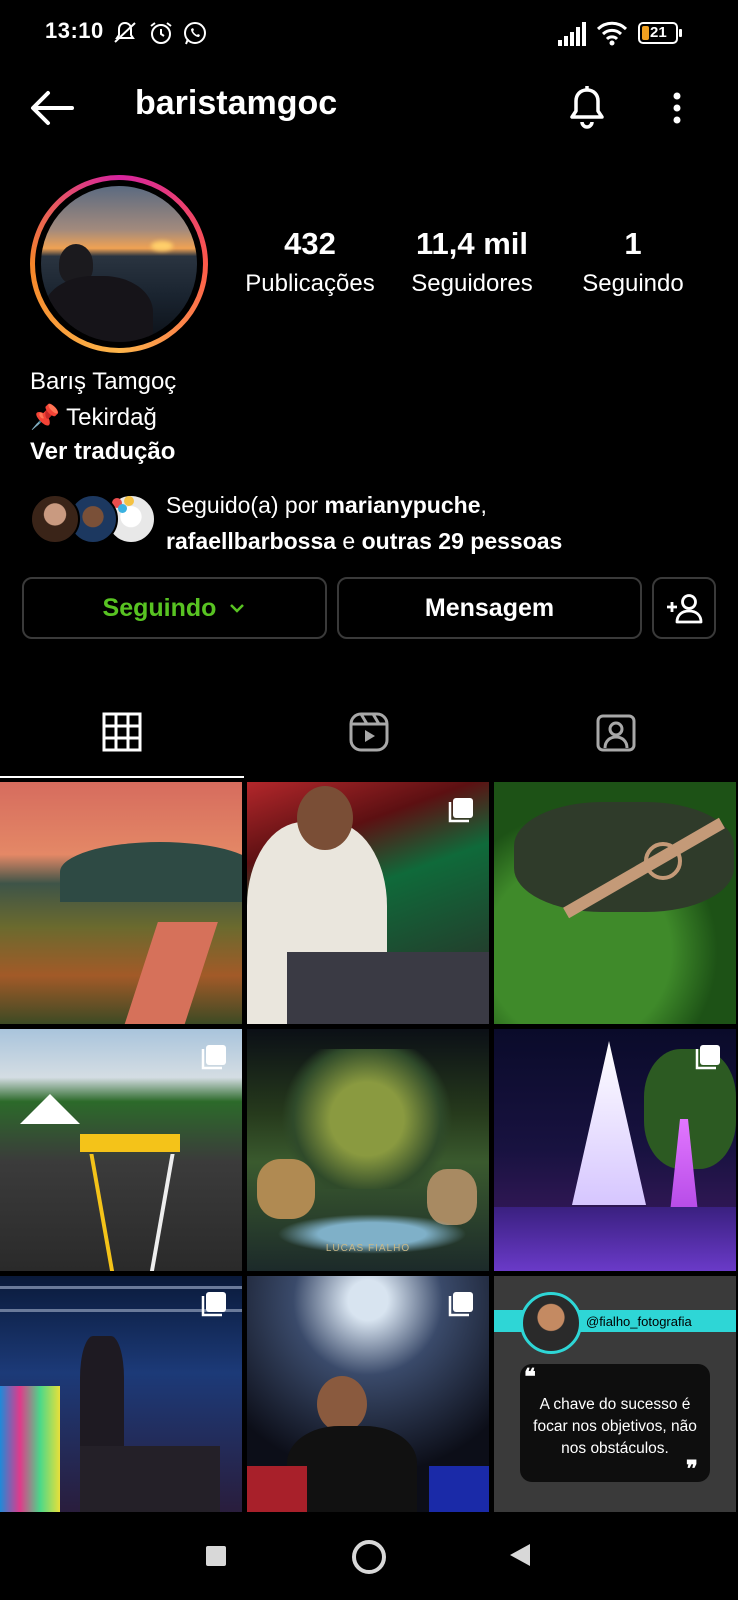  I want to click on battery-level: 21, so click(658, 32).